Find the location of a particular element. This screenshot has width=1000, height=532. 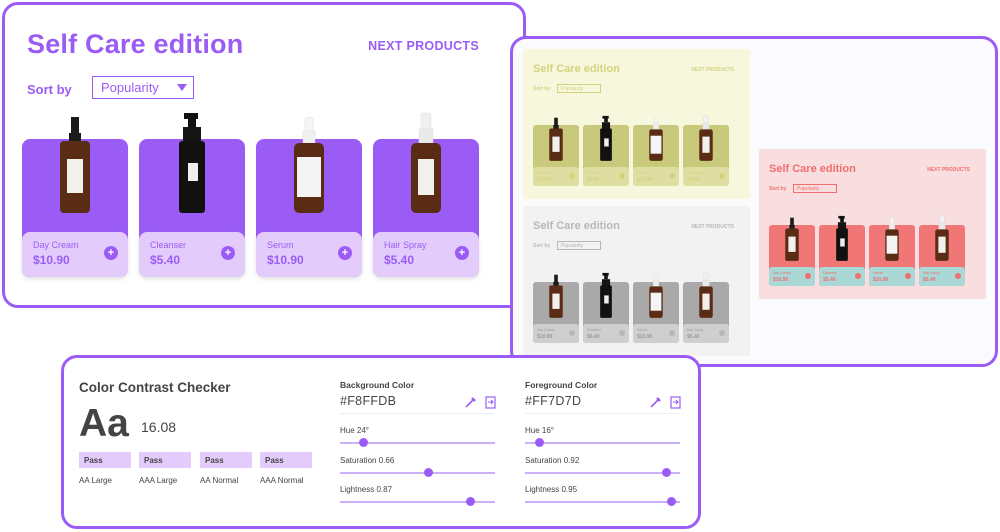

divider is located at coordinates (602, 413).